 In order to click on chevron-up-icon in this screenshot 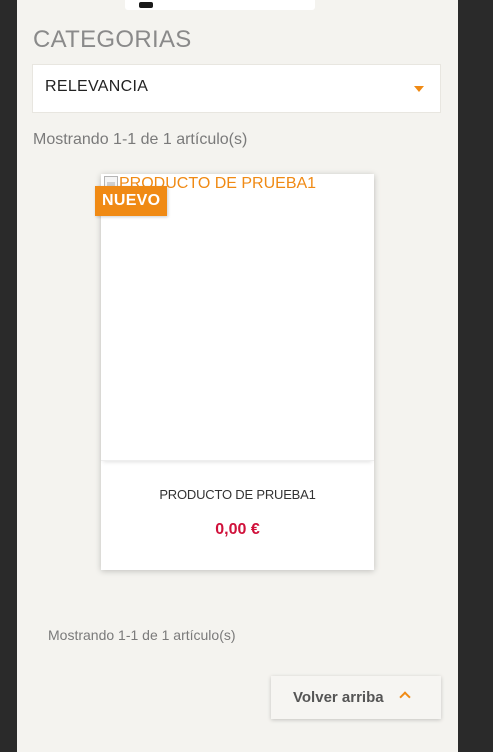, I will do `click(405, 697)`.